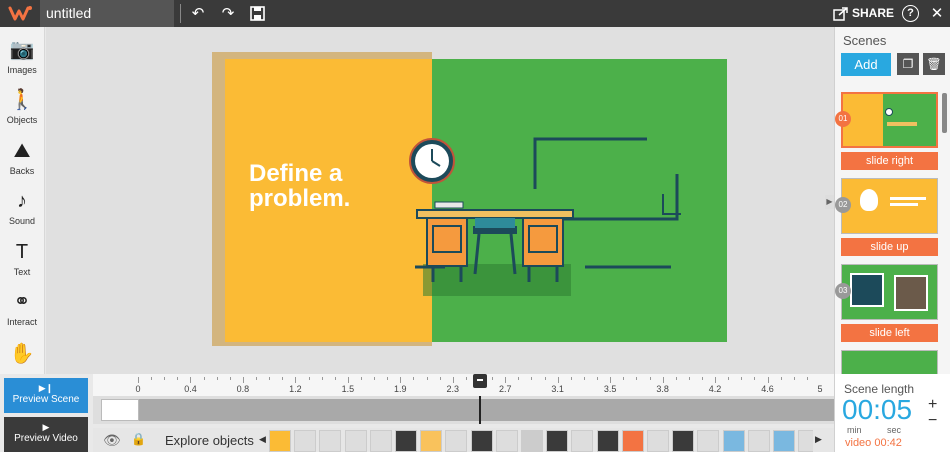  Describe the element at coordinates (840, 14) in the screenshot. I see `share-icon` at that location.